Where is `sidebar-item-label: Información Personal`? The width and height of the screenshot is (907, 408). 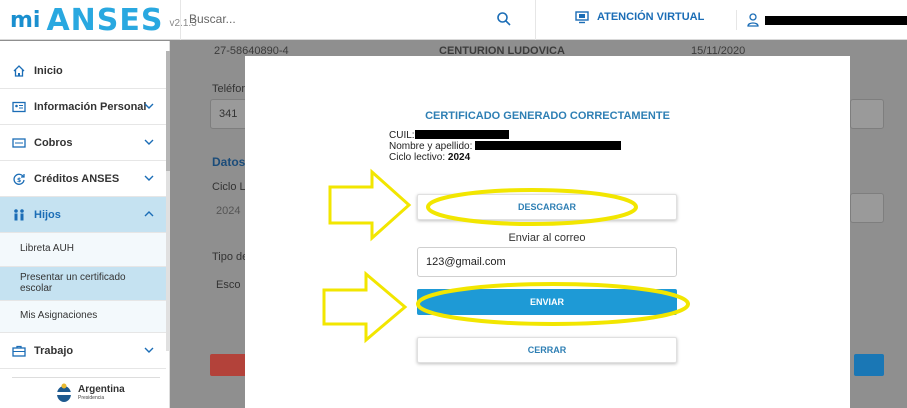
sidebar-item-label: Información Personal is located at coordinates (90, 106).